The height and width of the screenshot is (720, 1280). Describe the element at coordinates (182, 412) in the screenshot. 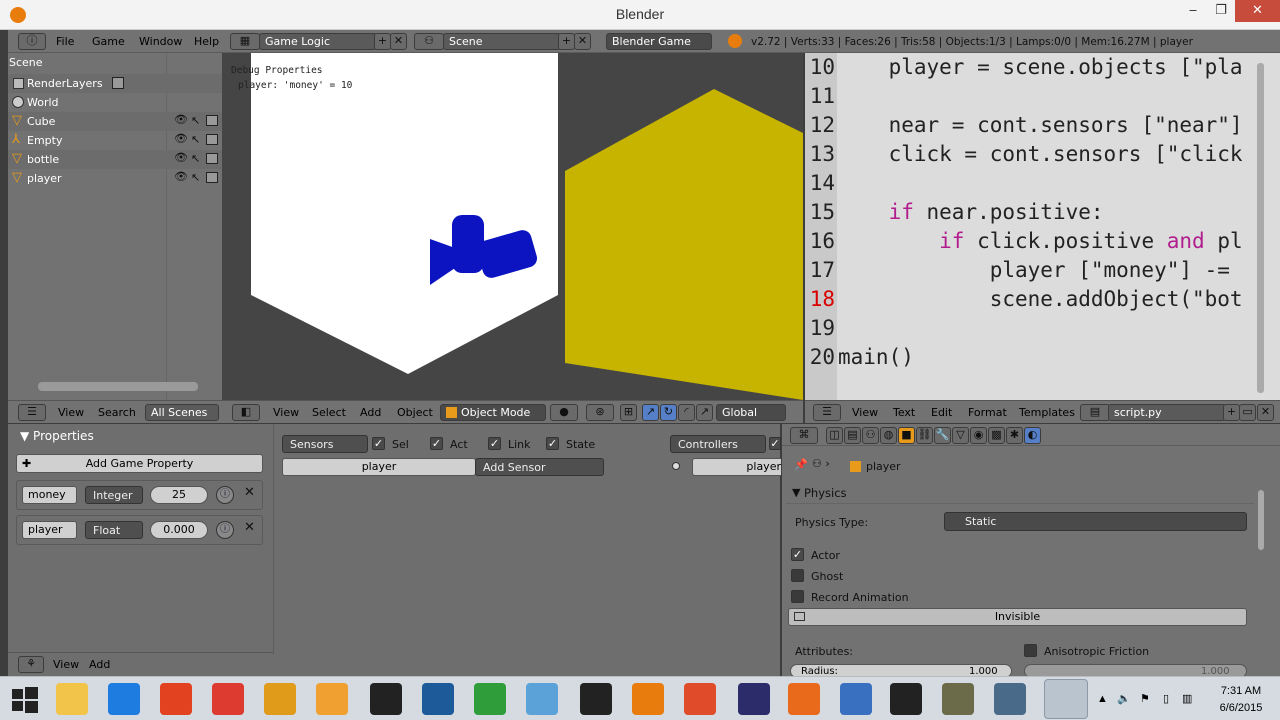

I see `outliner-filter-dropdown: All Scenes` at that location.